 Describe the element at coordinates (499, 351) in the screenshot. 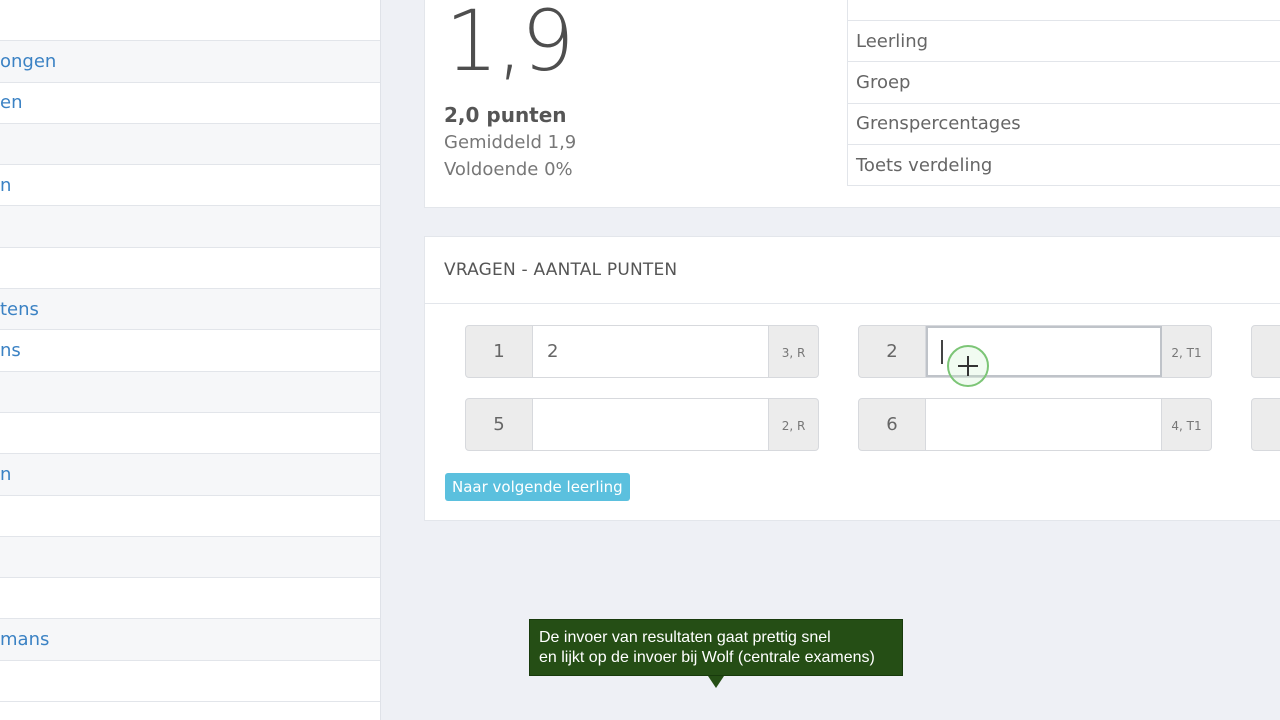

I see `question-number: 1` at that location.